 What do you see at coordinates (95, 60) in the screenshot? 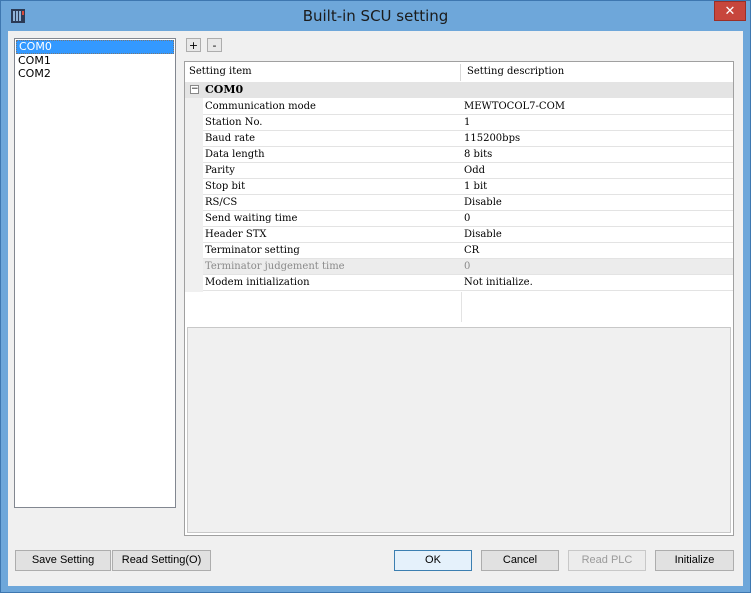
I see `port-list-item-com1: COM1` at bounding box center [95, 60].